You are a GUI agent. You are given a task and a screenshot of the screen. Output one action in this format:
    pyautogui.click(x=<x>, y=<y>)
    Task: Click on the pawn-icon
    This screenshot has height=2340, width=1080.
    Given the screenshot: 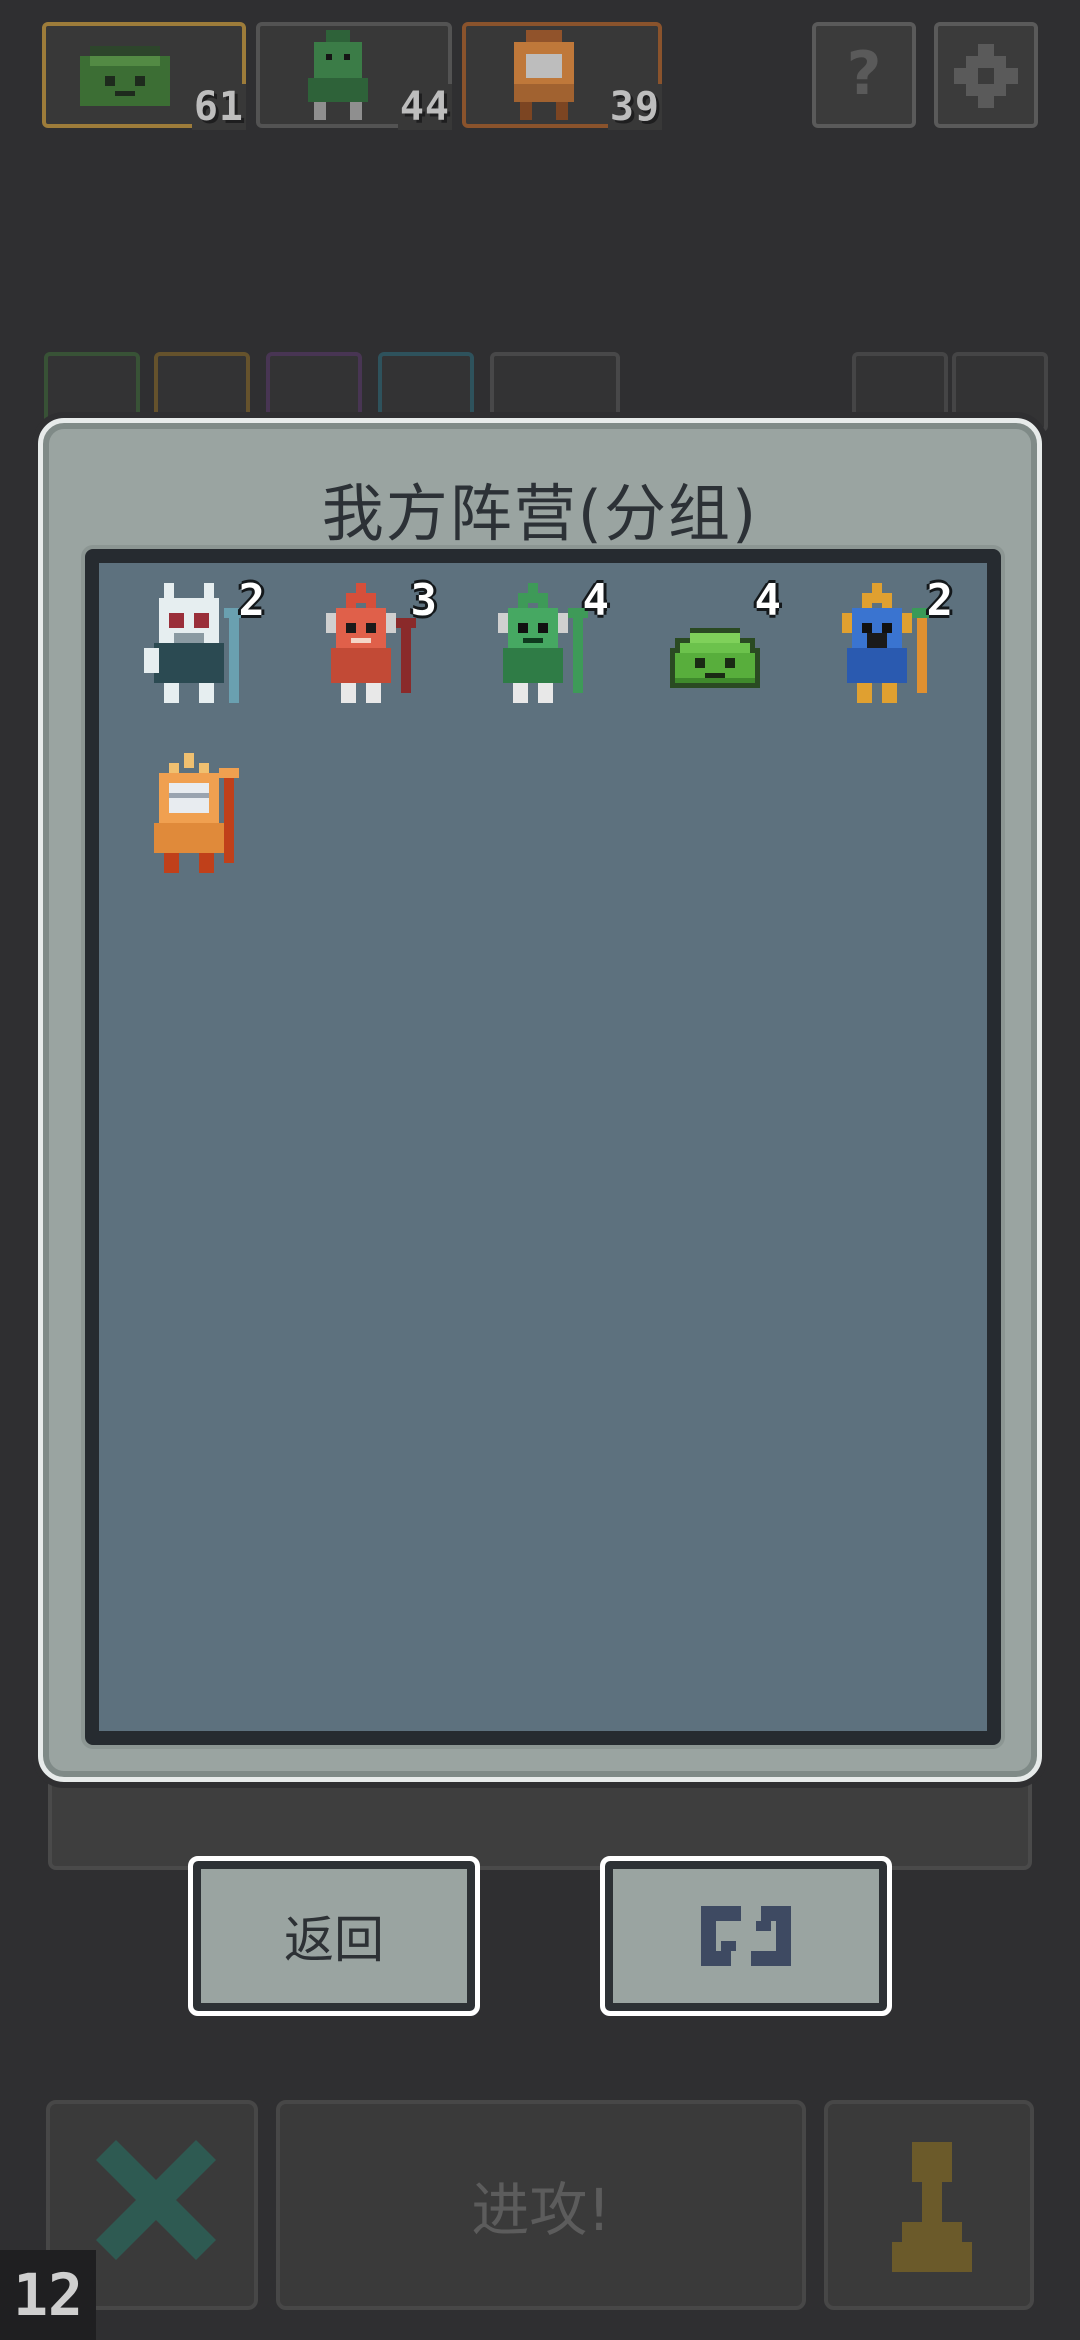 What is the action you would take?
    pyautogui.click(x=932, y=2207)
    